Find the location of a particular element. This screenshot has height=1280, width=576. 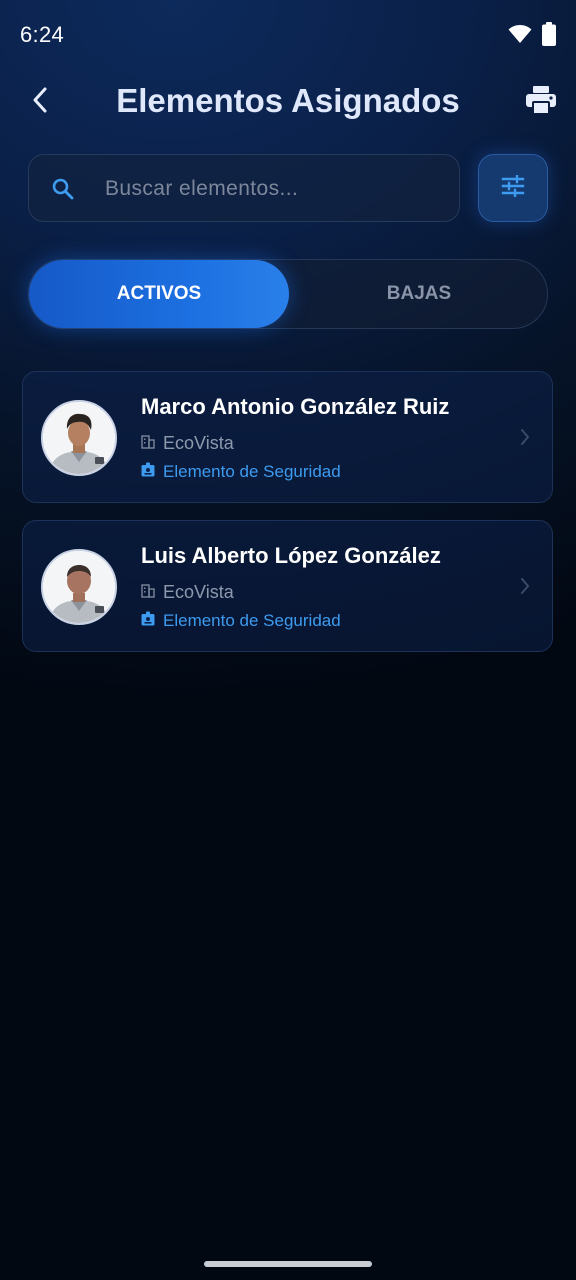

printer-icon is located at coordinates (541, 102).